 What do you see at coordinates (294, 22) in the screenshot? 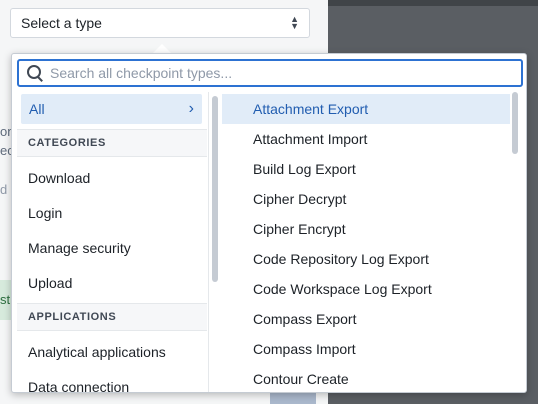
I see `double-caret-icon: ▲ ▼` at bounding box center [294, 22].